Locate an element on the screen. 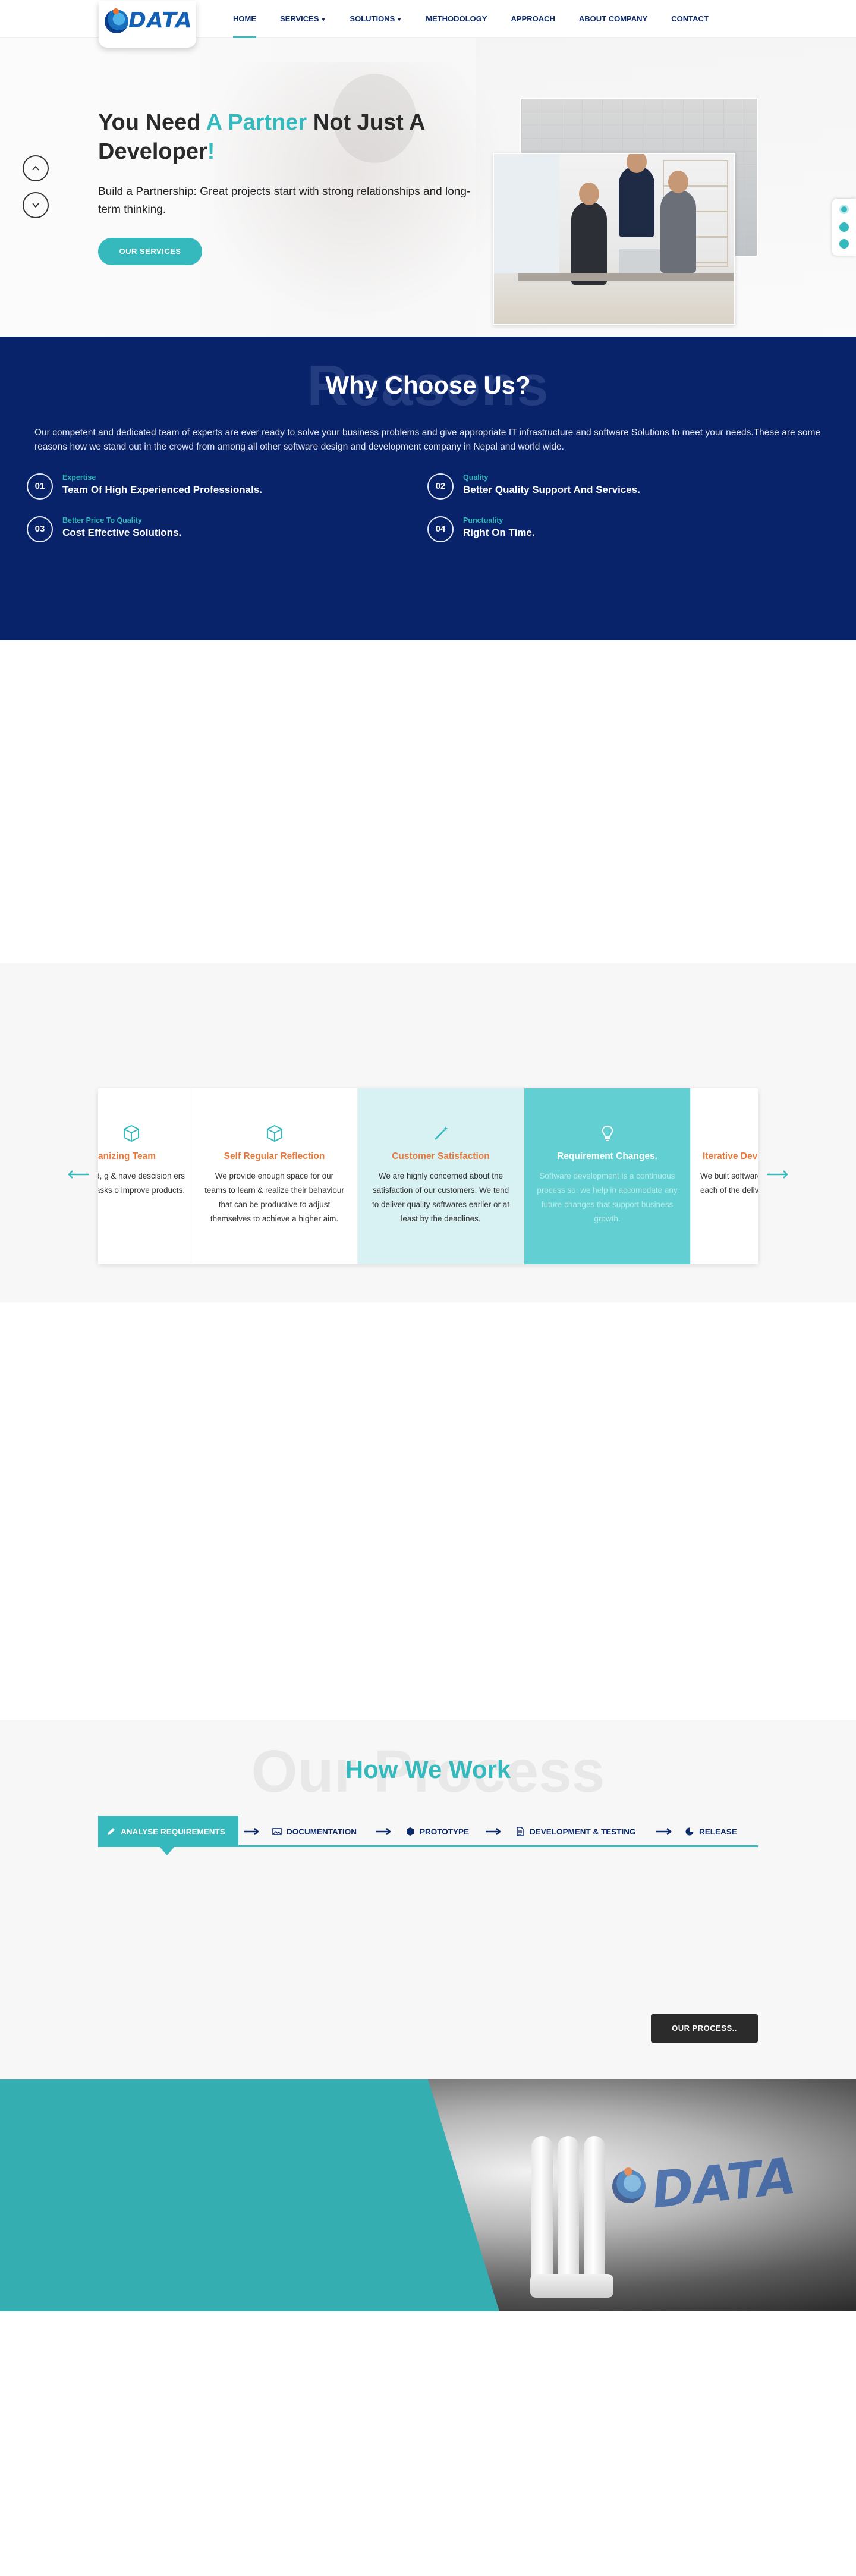 Image resolution: width=856 pixels, height=2576 pixels. nav-methodology: METHODOLOGY is located at coordinates (456, 19).